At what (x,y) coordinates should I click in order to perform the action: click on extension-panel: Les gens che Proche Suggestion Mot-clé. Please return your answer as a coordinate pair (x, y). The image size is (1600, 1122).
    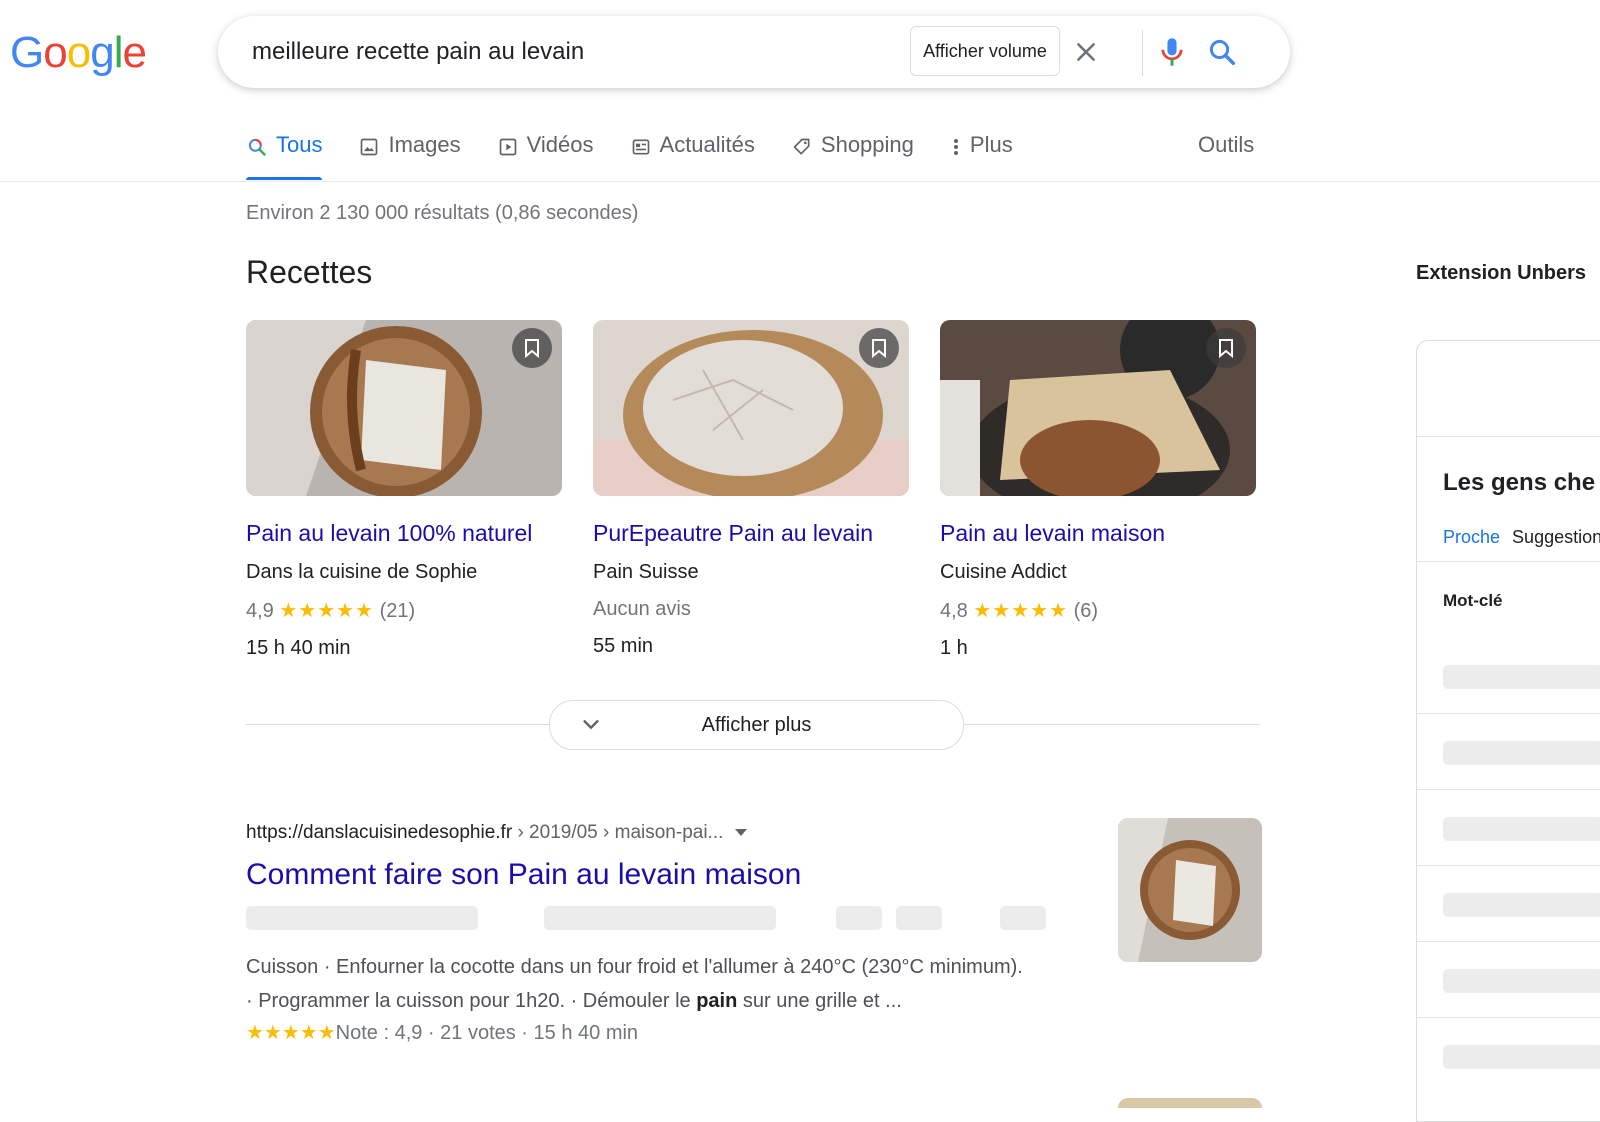
    Looking at the image, I should click on (1508, 731).